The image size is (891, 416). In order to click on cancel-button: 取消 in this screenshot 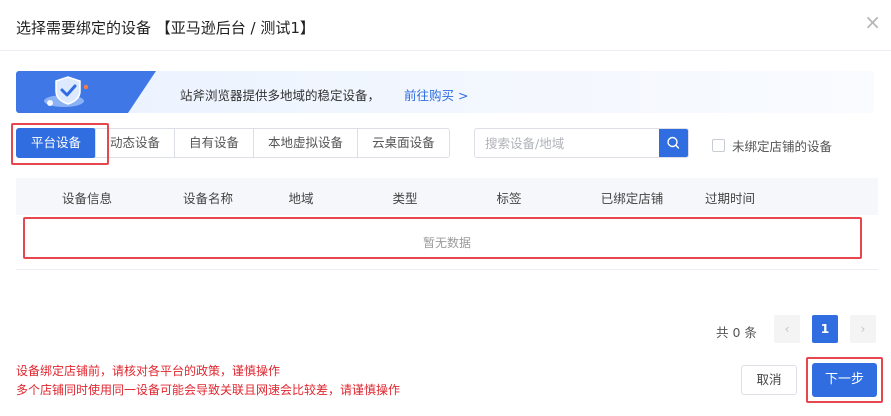, I will do `click(769, 380)`.